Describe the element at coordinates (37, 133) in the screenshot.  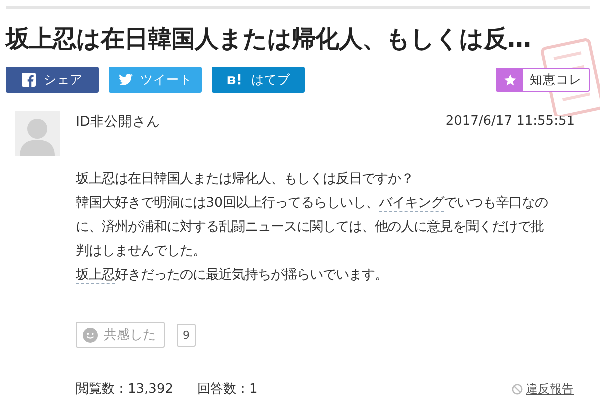
I see `avatar` at that location.